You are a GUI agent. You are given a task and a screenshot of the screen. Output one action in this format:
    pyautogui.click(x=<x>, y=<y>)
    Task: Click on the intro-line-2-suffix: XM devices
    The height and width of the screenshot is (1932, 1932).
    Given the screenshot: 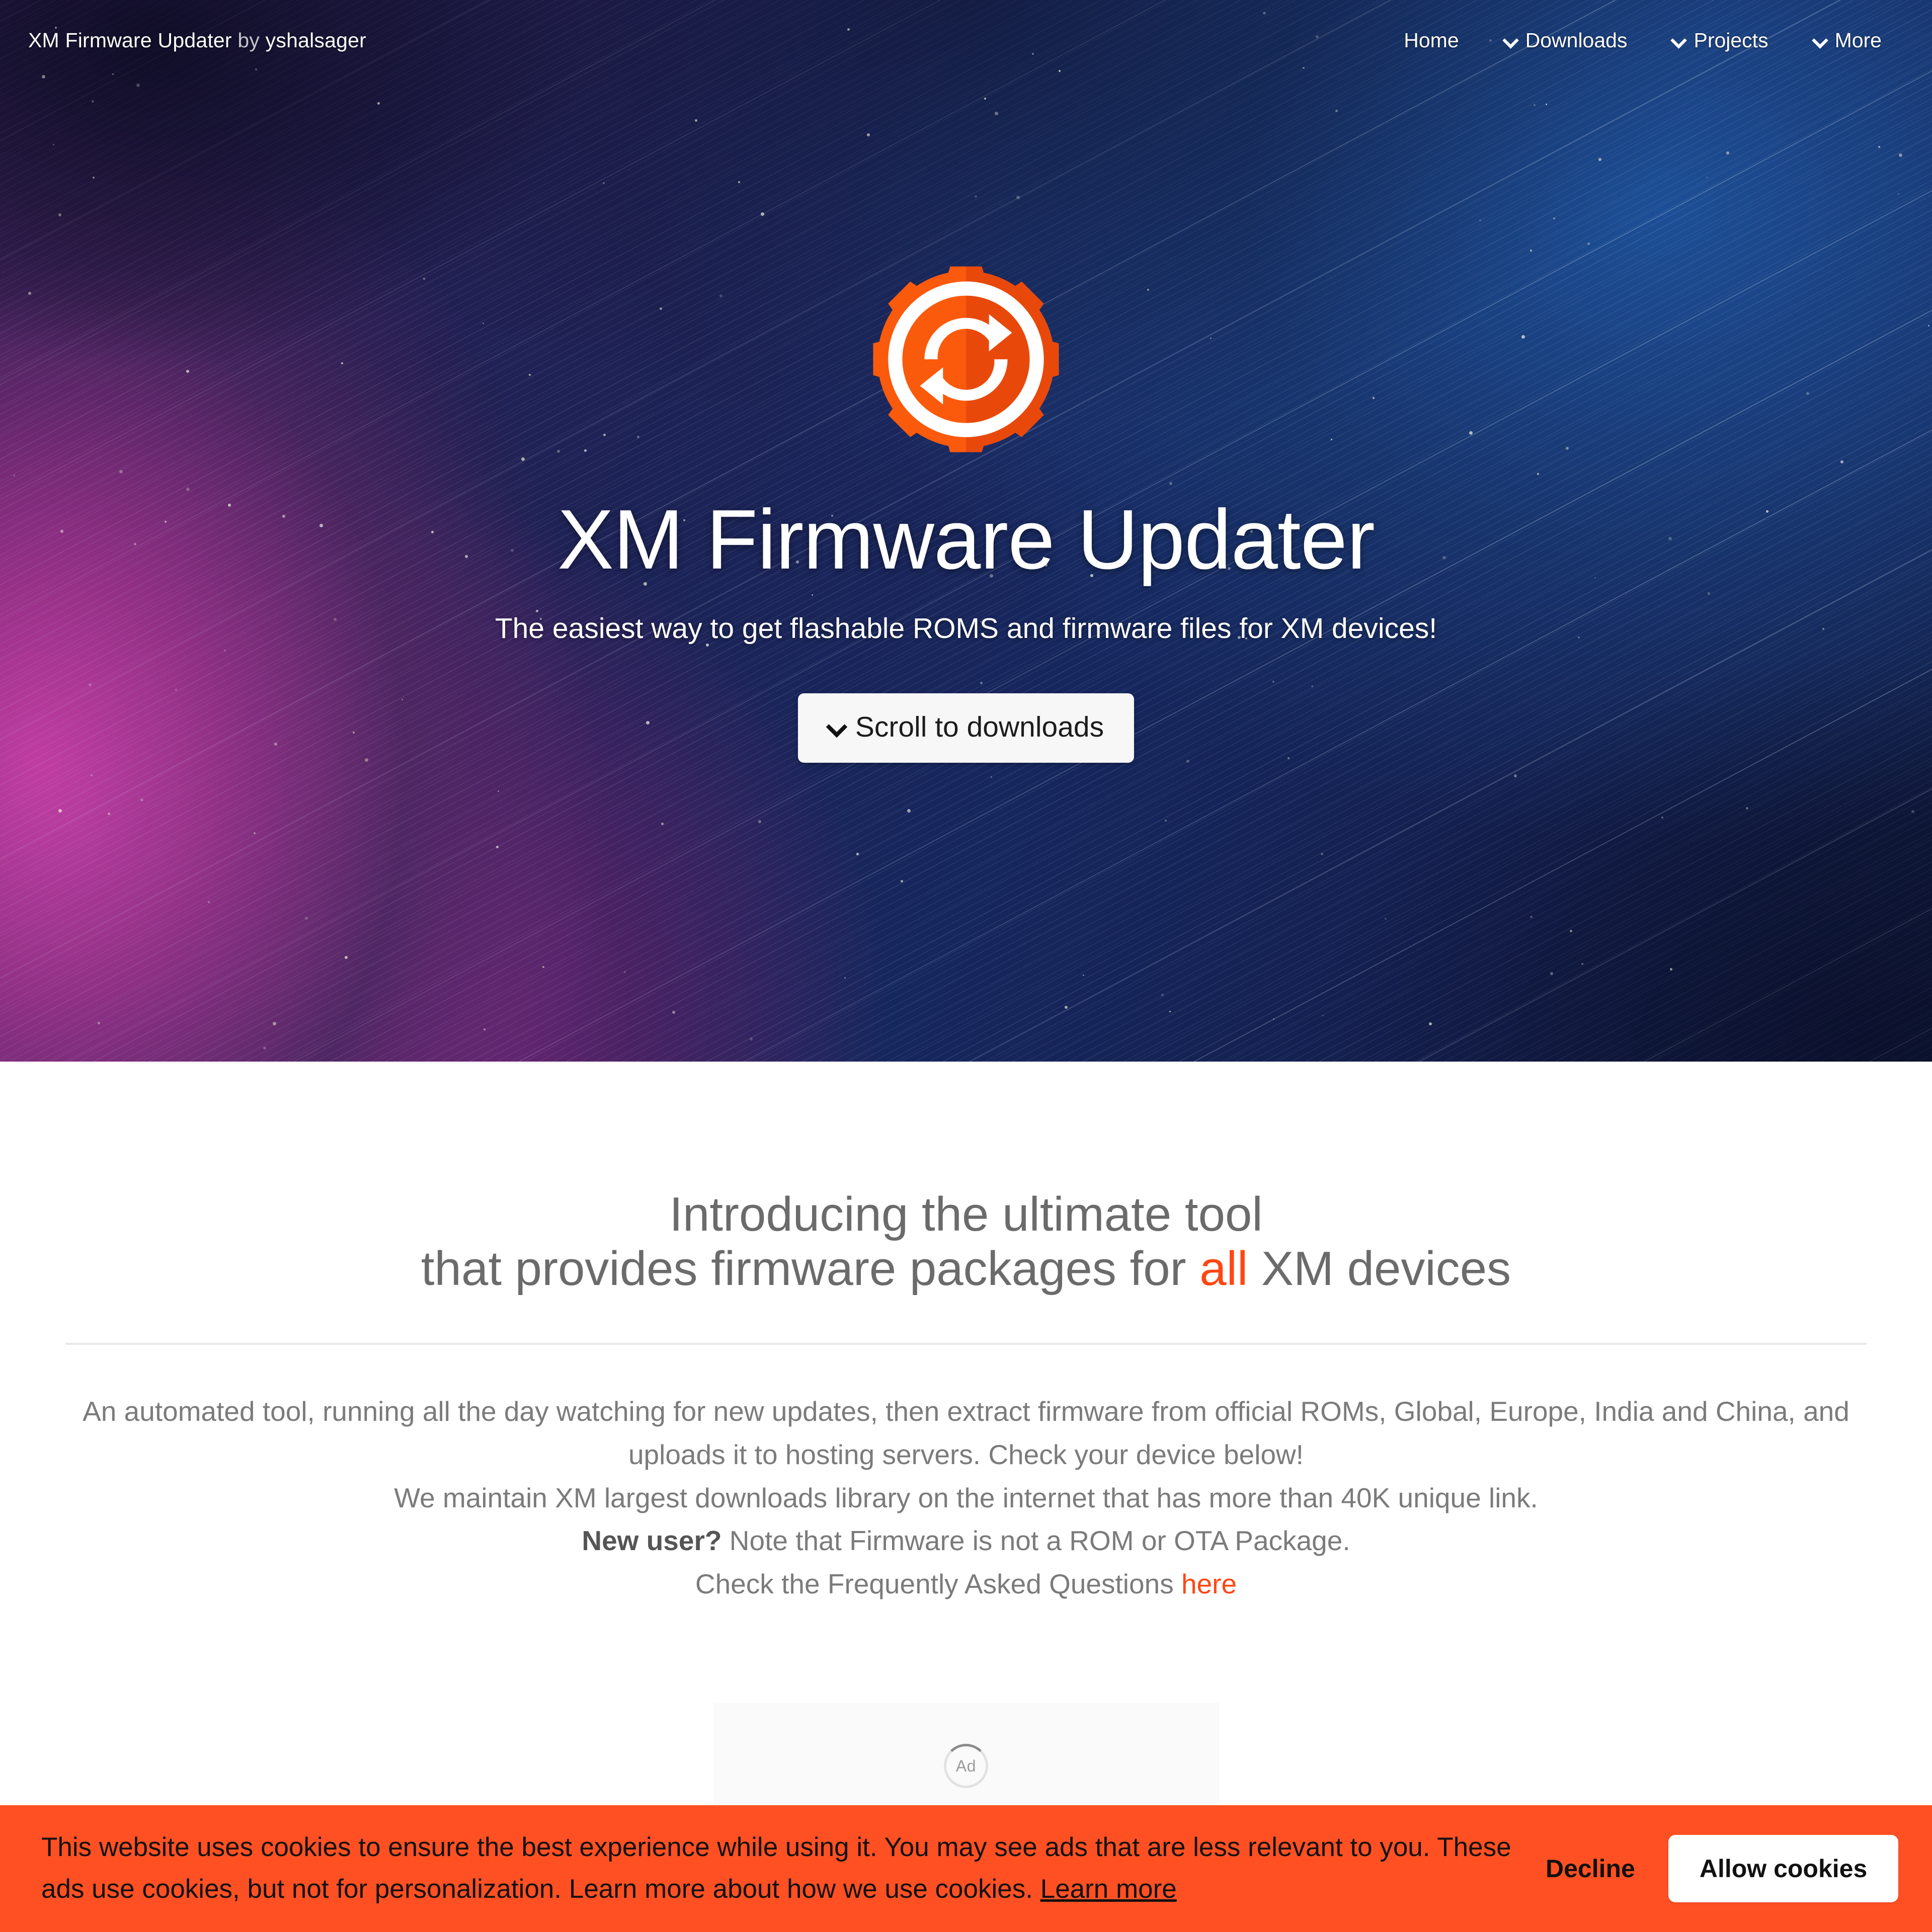 What is the action you would take?
    pyautogui.click(x=1380, y=1268)
    